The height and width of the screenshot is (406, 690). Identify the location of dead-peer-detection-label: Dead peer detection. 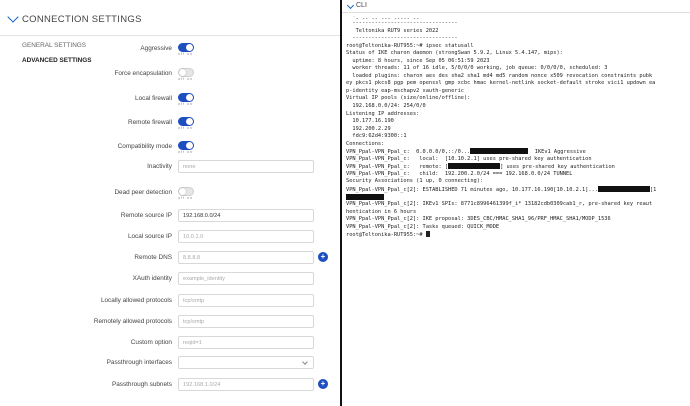
(143, 192).